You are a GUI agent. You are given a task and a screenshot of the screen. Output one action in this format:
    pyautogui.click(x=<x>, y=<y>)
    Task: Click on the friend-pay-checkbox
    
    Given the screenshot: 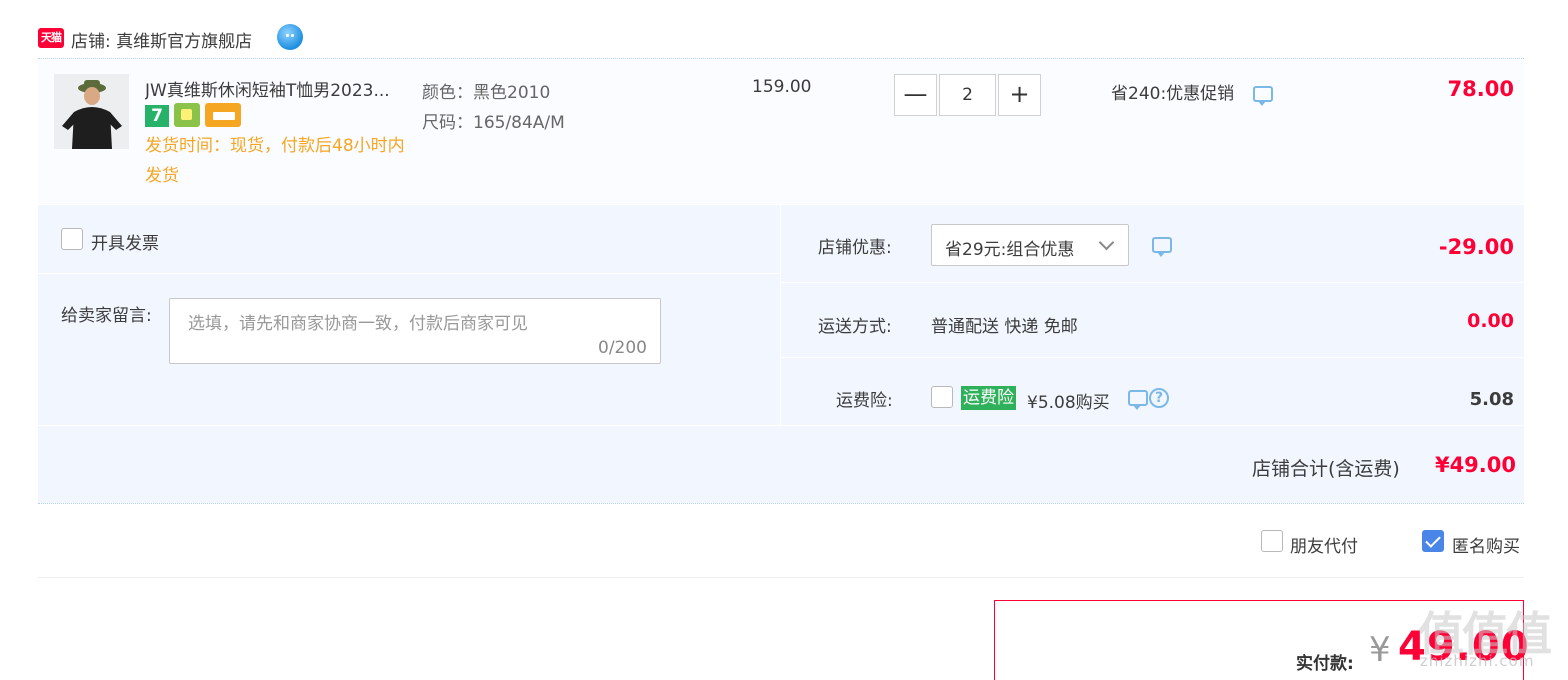 What is the action you would take?
    pyautogui.click(x=1272, y=541)
    